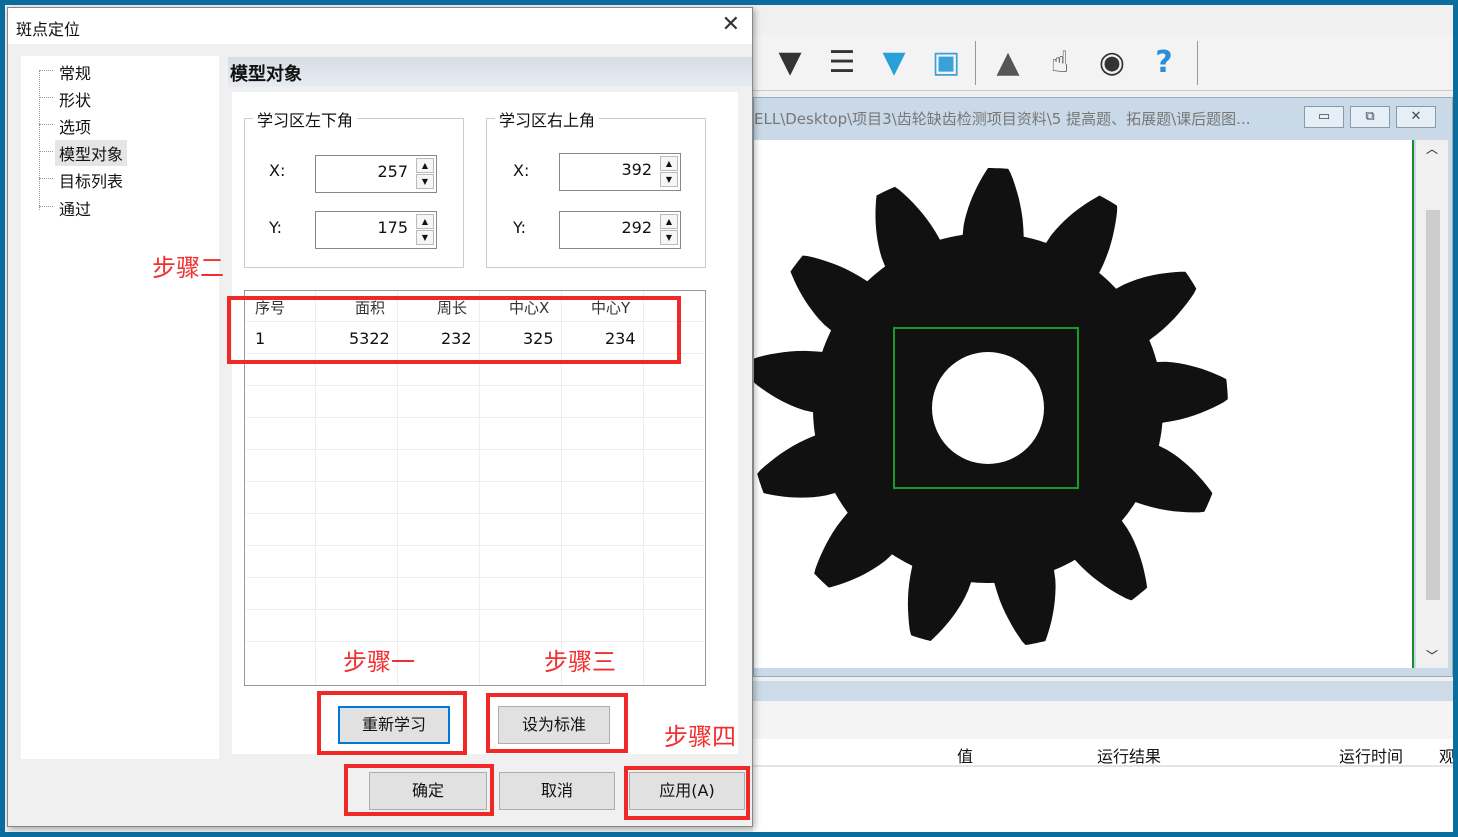  I want to click on cell-area: 5322, so click(369, 338).